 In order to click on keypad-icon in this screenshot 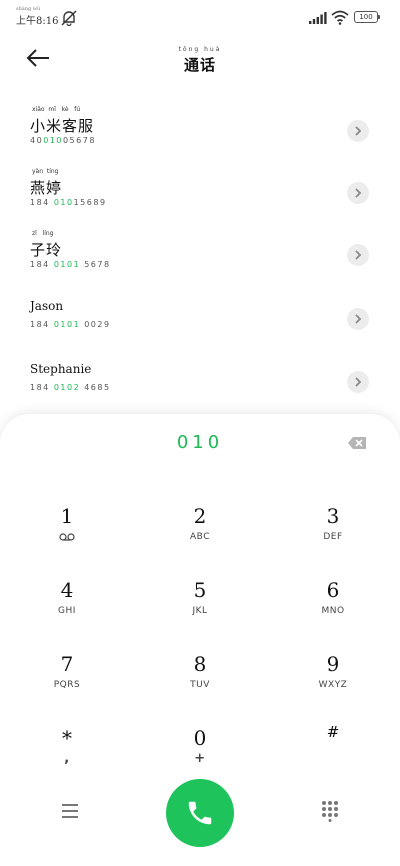, I will do `click(330, 811)`.